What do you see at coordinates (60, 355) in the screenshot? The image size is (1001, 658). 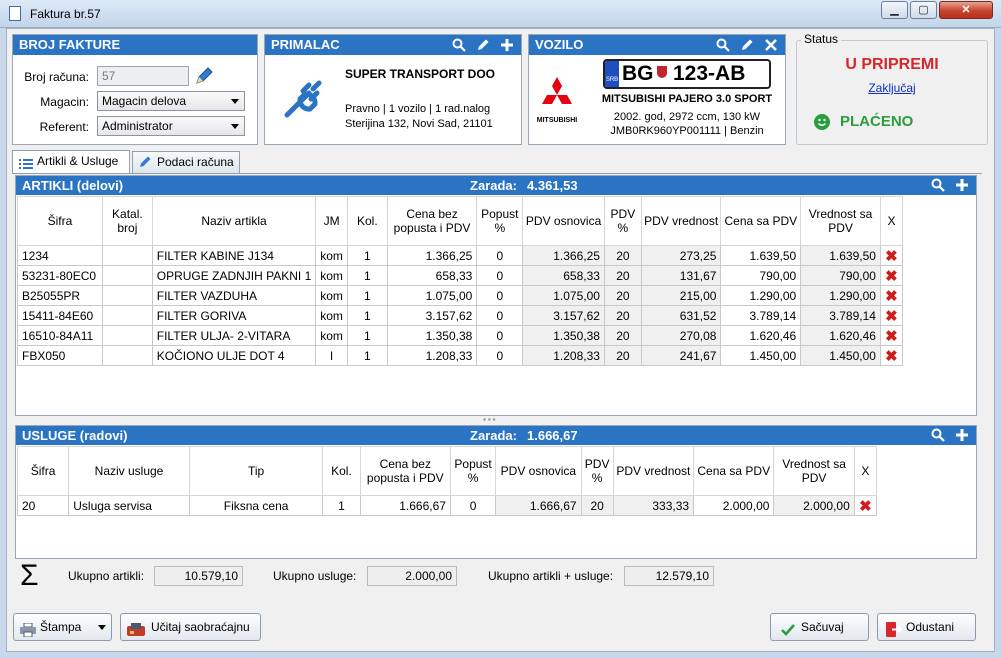 I see `table-cell-sifra: FBX050` at bounding box center [60, 355].